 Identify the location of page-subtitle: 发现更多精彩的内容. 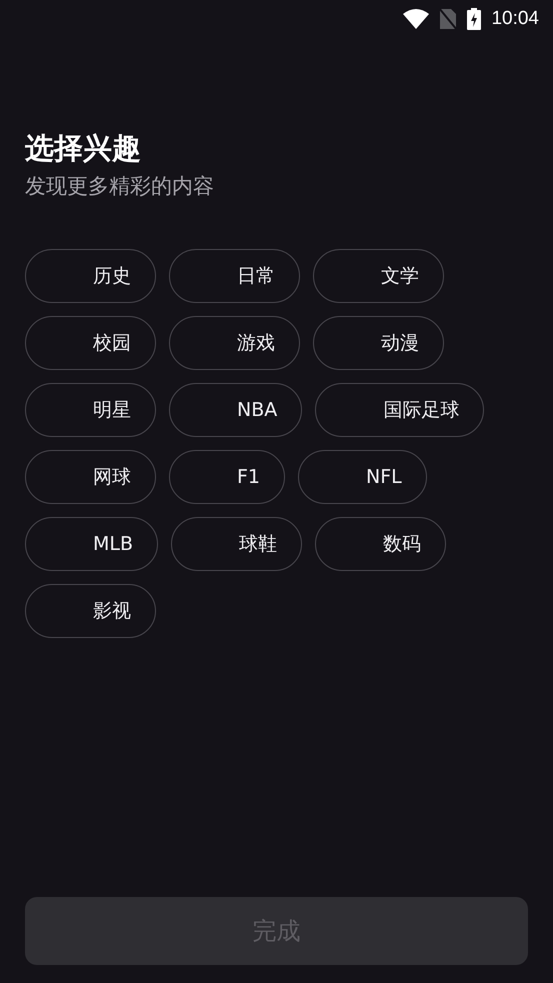
(120, 186).